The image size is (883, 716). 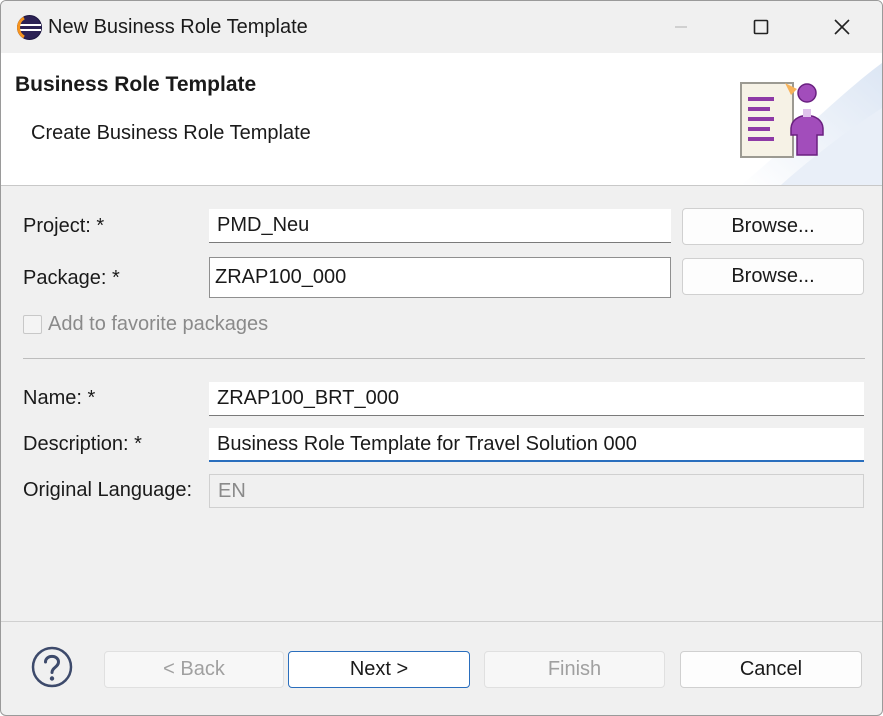 What do you see at coordinates (379, 669) in the screenshot?
I see `next-button: Next >` at bounding box center [379, 669].